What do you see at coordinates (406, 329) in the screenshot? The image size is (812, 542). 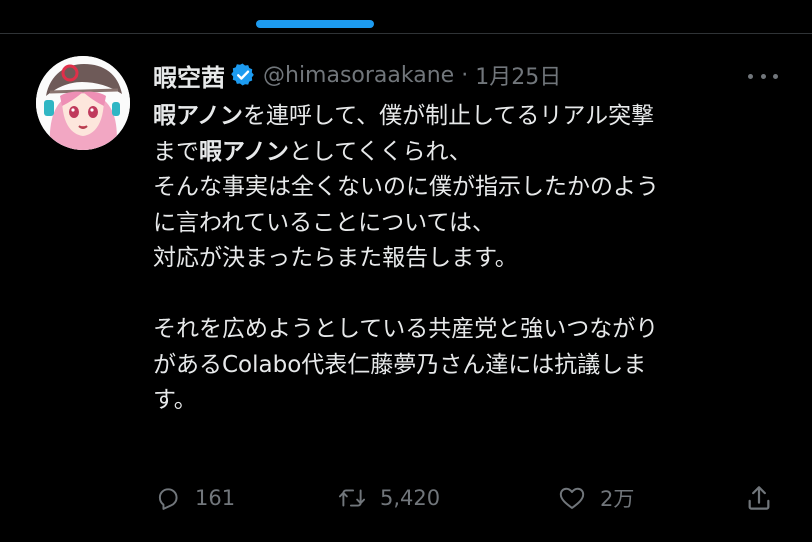 I see `line-text: それを広めようとしている共産党と強いつながり` at bounding box center [406, 329].